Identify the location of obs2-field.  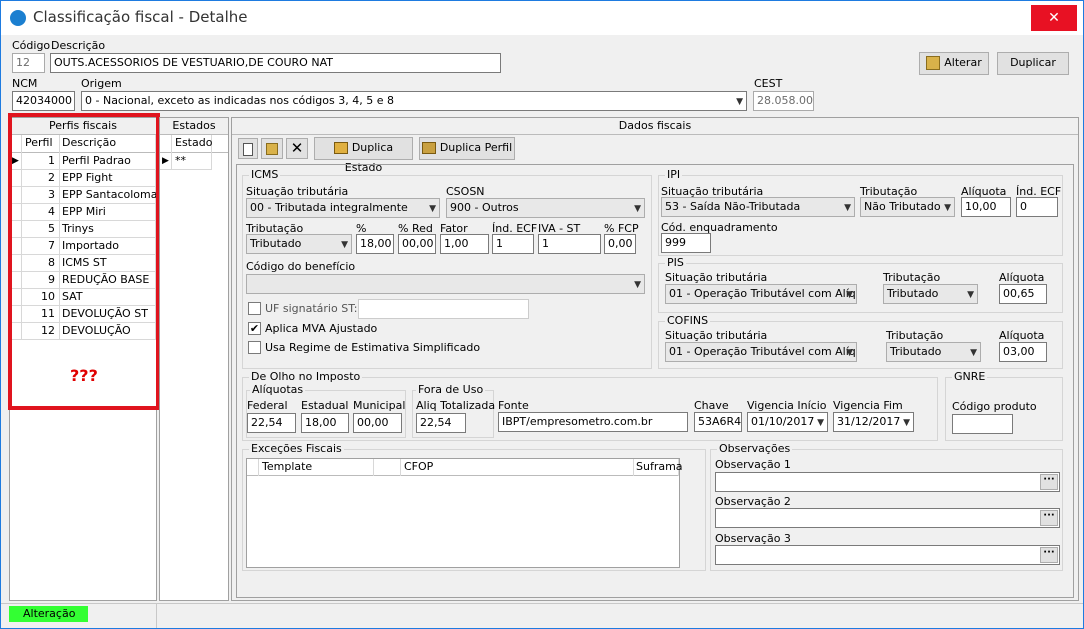
(887, 518).